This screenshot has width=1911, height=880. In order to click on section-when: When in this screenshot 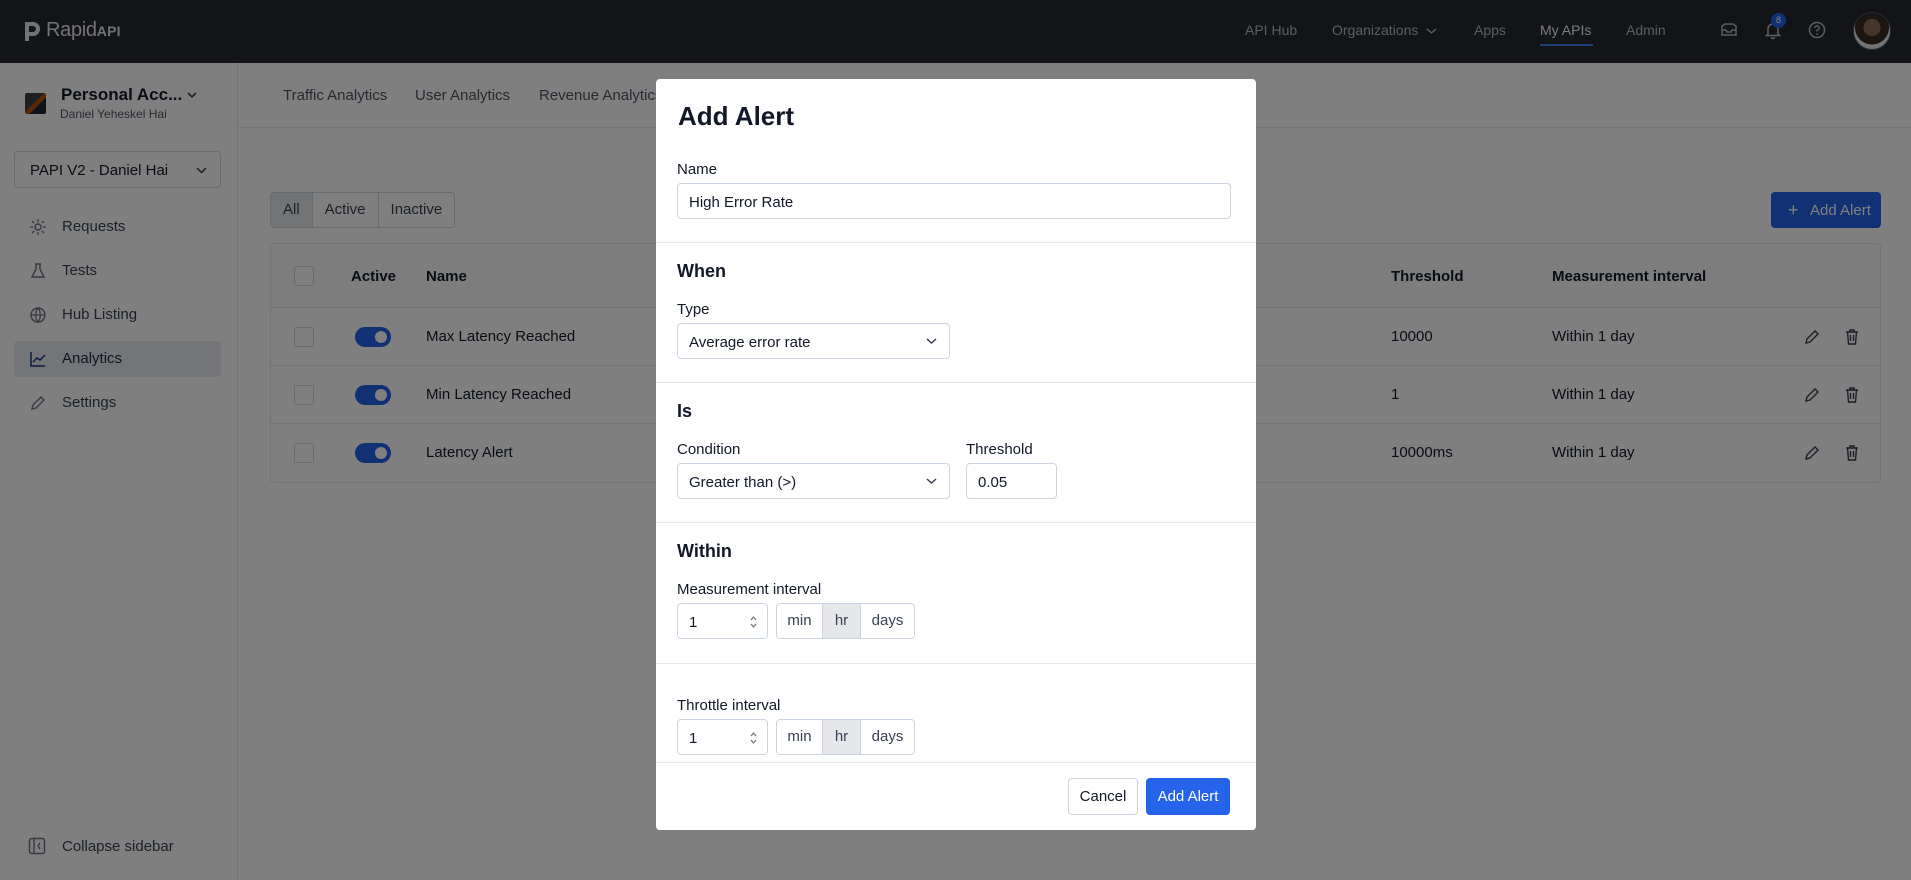, I will do `click(701, 271)`.